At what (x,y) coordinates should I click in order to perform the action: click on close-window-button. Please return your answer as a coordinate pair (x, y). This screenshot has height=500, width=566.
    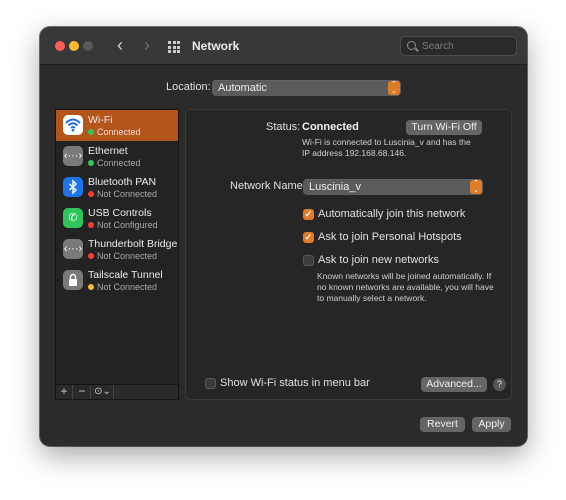
    Looking at the image, I should click on (60, 46).